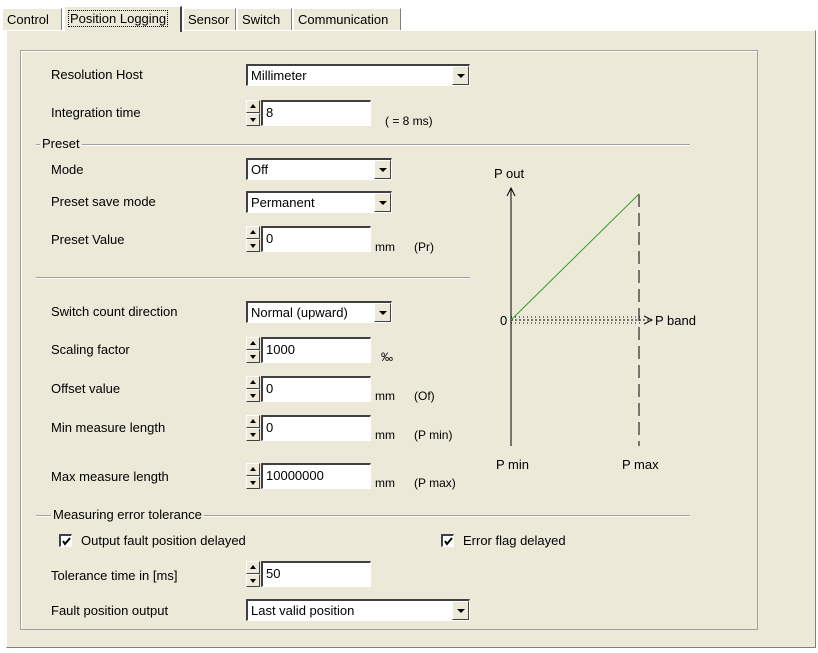 The image size is (818, 653). I want to click on preset-value-value: 0, so click(270, 238).